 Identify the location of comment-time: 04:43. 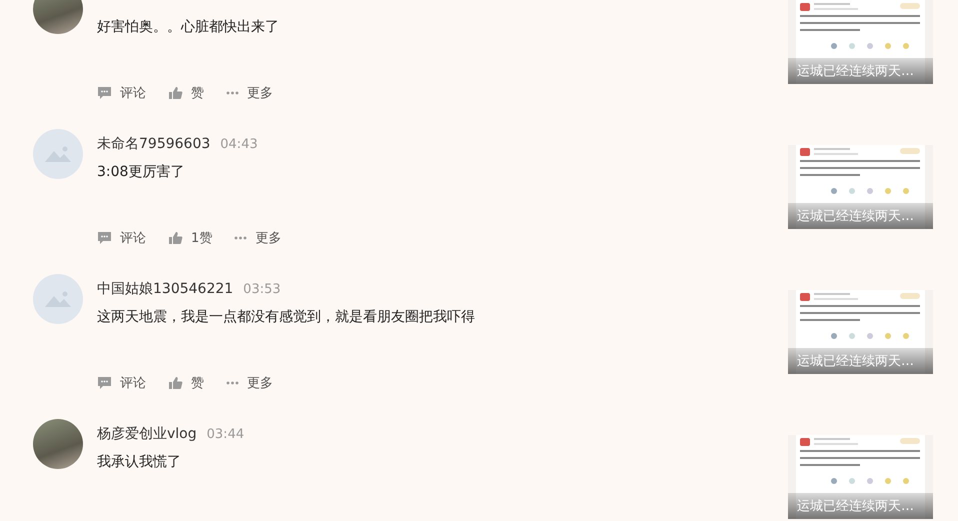
(239, 144).